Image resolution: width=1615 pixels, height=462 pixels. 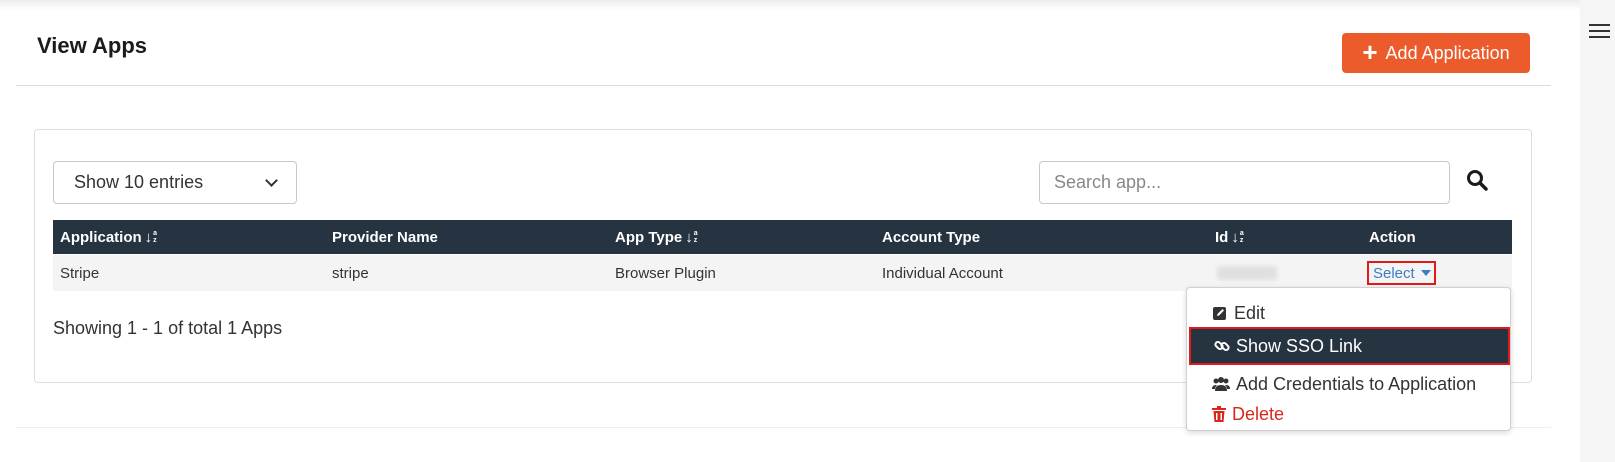 I want to click on add-application-button: + Add Application, so click(x=1436, y=53).